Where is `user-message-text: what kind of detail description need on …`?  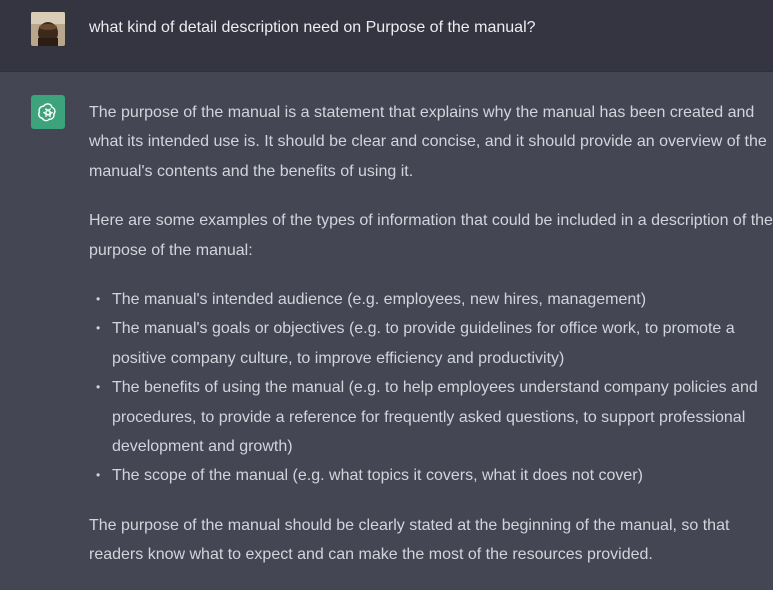 user-message-text: what kind of detail description need on … is located at coordinates (312, 27).